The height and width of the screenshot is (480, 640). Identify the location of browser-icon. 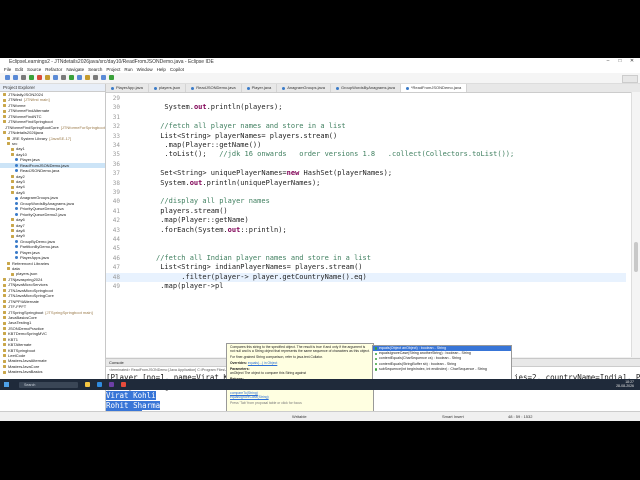
(99, 384).